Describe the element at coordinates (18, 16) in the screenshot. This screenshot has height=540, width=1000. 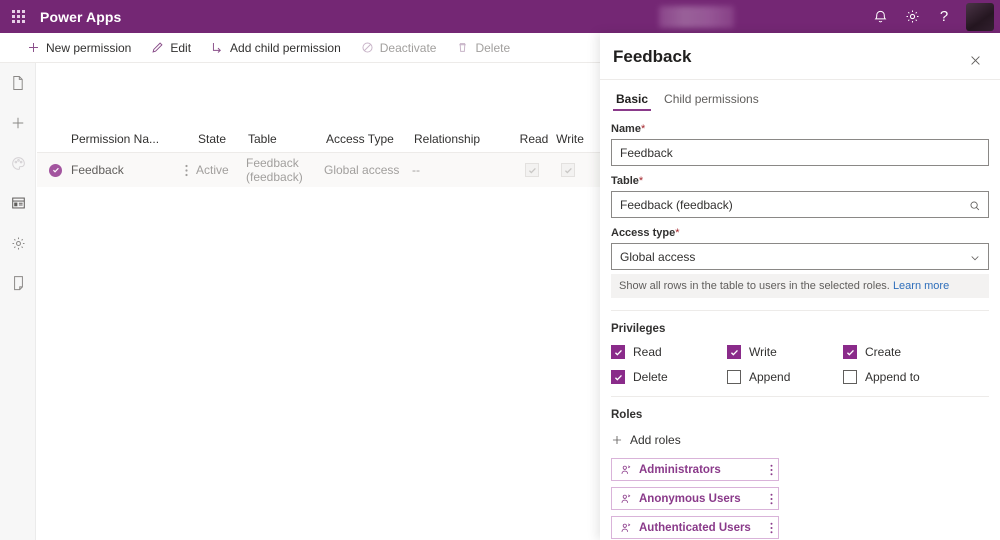
I see `waffle-icon` at that location.